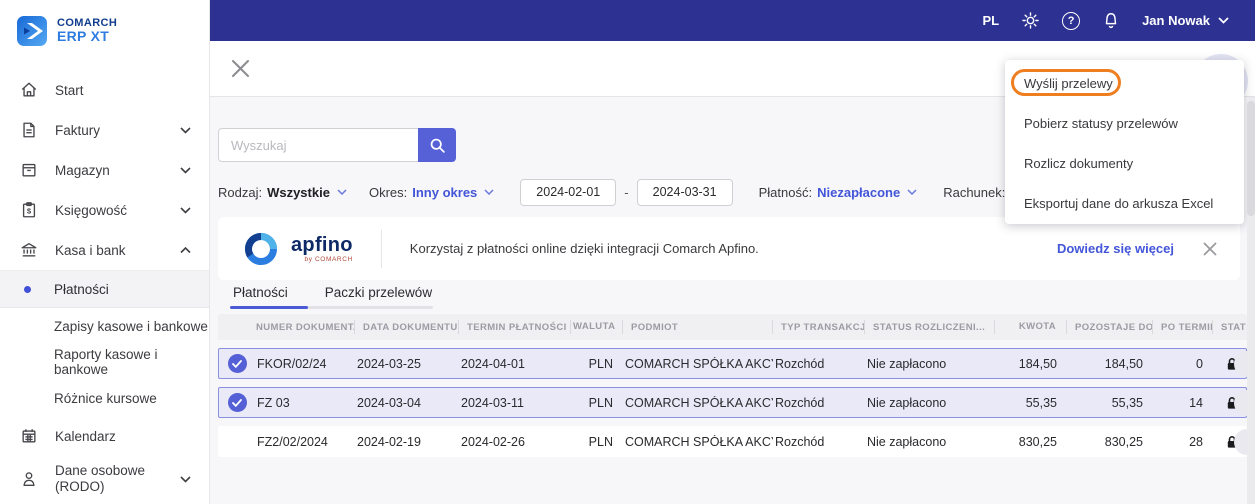 The height and width of the screenshot is (504, 1255). I want to click on sidebar-subitem-label: Raporty kasowe i bankowe, so click(106, 362).